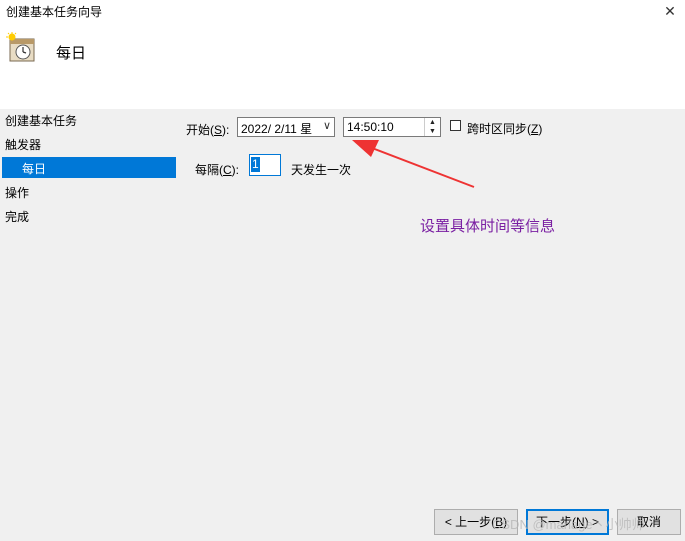 The height and width of the screenshot is (541, 685). What do you see at coordinates (342, 11) in the screenshot?
I see `title-bar: 创建基本任务向导 ✕` at bounding box center [342, 11].